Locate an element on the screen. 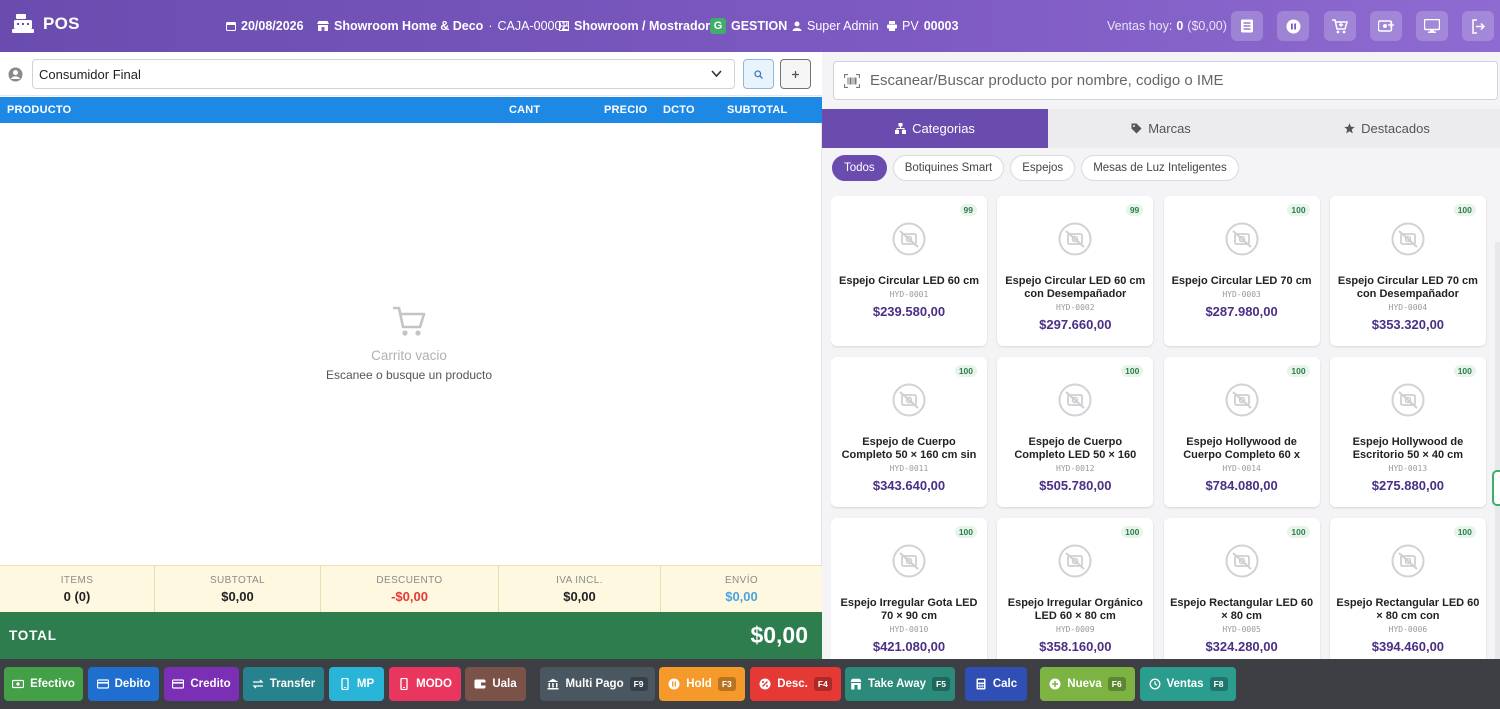 The image size is (1500, 709). credito-button: Credito is located at coordinates (201, 684).